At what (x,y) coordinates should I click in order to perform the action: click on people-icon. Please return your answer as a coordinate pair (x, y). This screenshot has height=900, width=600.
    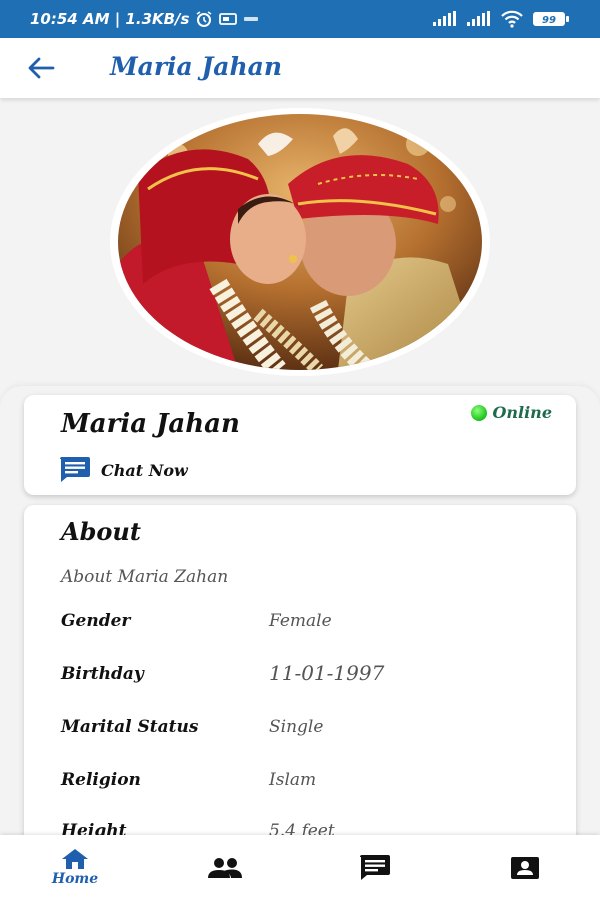
    Looking at the image, I should click on (225, 867).